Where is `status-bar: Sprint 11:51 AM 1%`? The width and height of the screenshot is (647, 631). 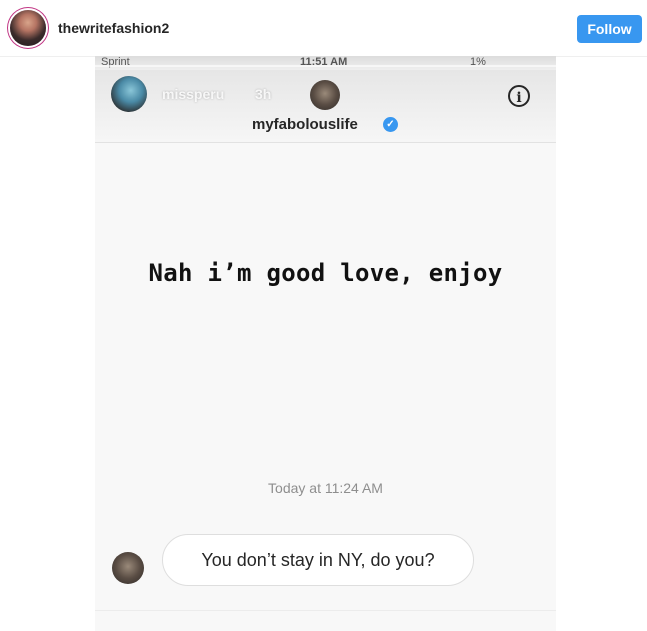 status-bar: Sprint 11:51 AM 1% is located at coordinates (325, 63).